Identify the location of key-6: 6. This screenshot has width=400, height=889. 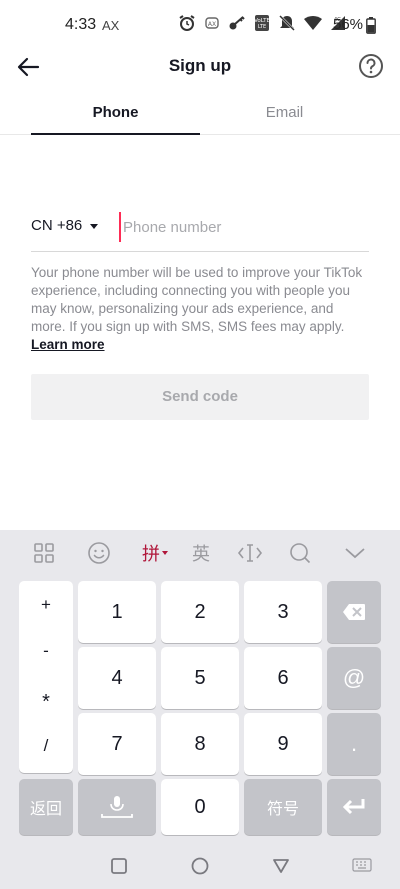
(283, 678).